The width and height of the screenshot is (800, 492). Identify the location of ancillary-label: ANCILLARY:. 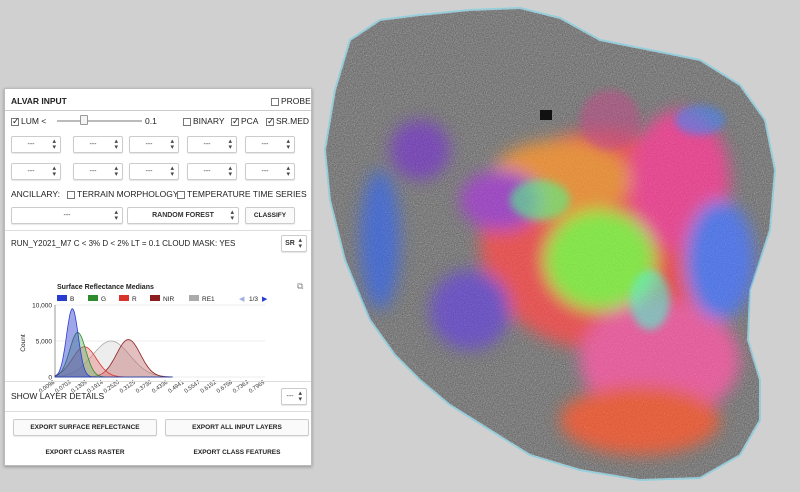
(35, 194).